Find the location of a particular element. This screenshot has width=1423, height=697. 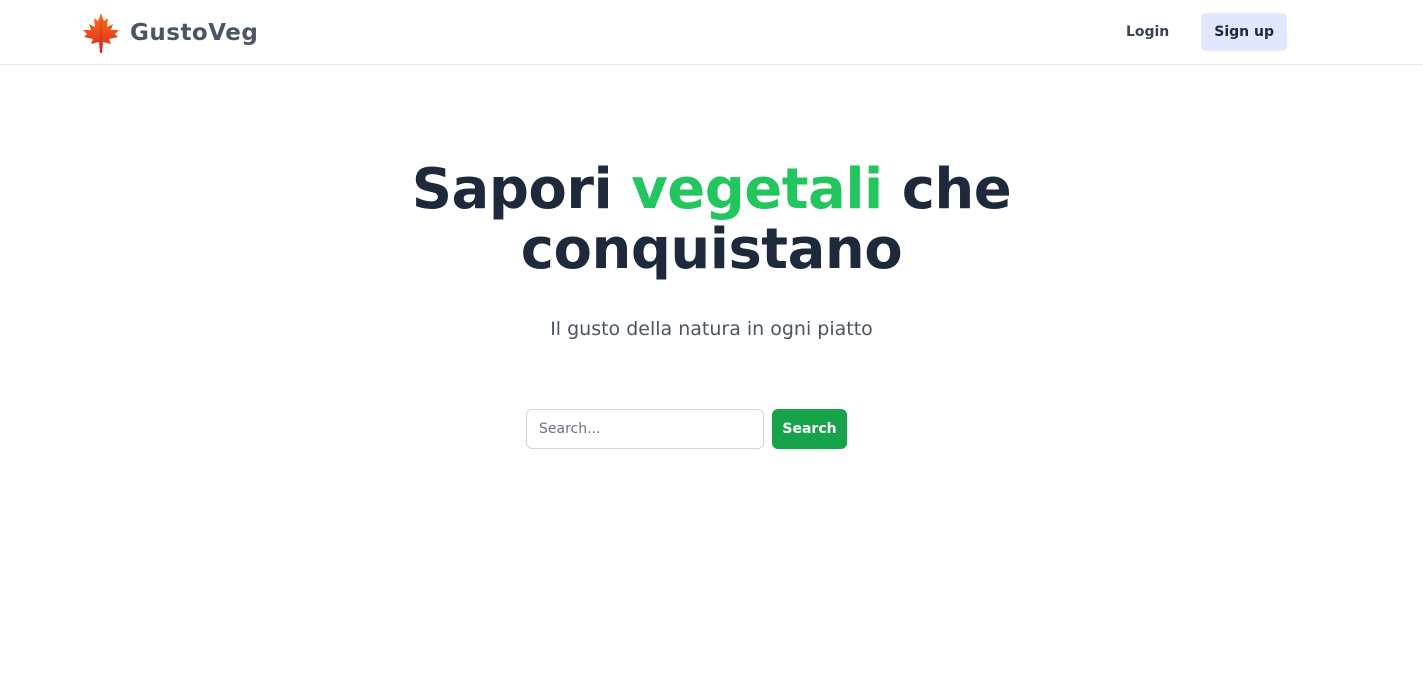

maple-leaf-icon is located at coordinates (101, 33).